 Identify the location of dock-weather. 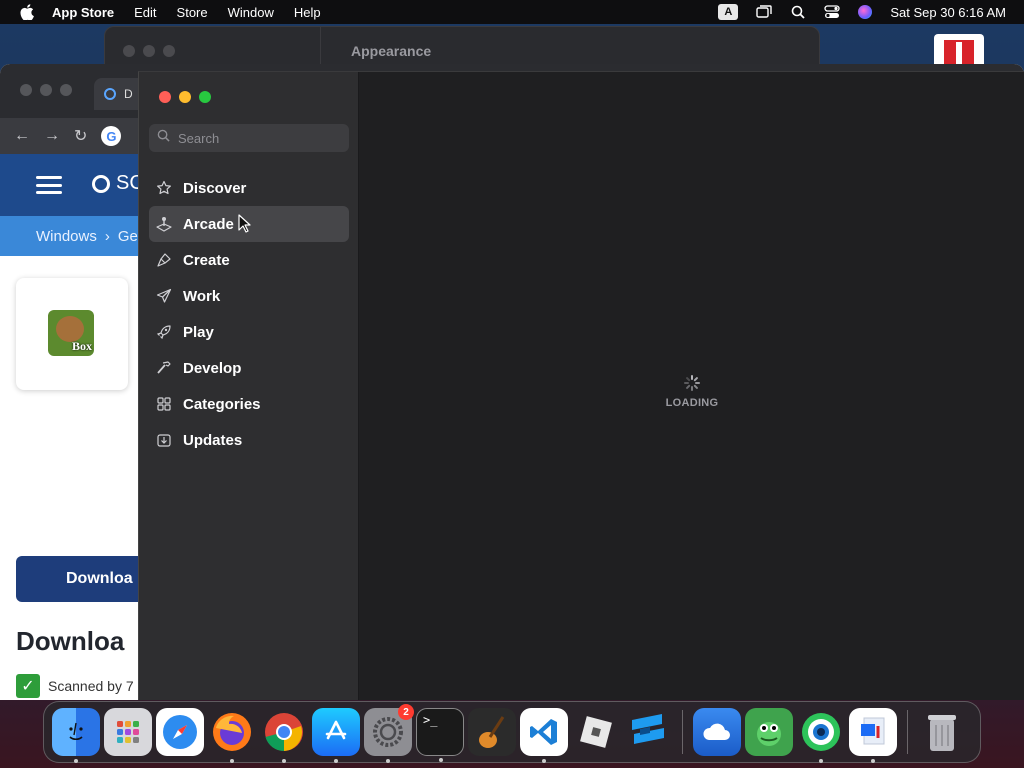
(717, 732).